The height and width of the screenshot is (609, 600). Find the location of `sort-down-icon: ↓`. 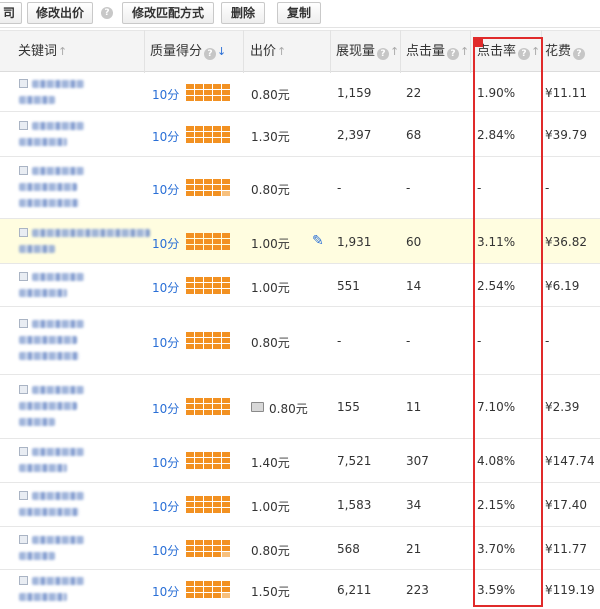

sort-down-icon: ↓ is located at coordinates (221, 51).